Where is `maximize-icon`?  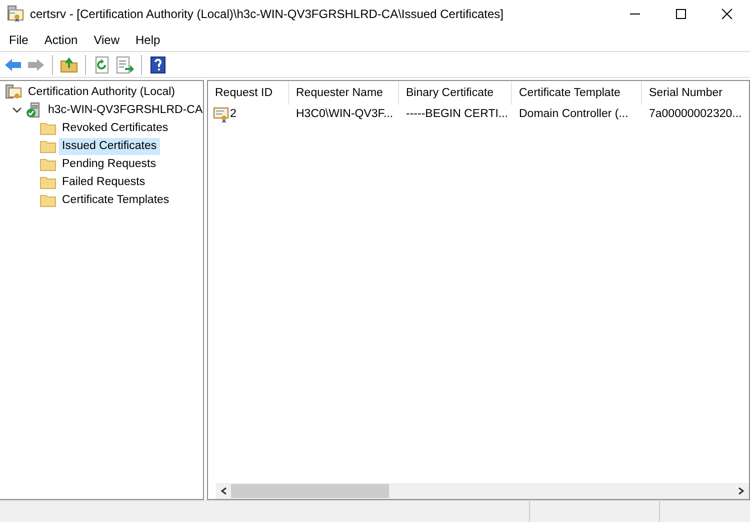 maximize-icon is located at coordinates (681, 14).